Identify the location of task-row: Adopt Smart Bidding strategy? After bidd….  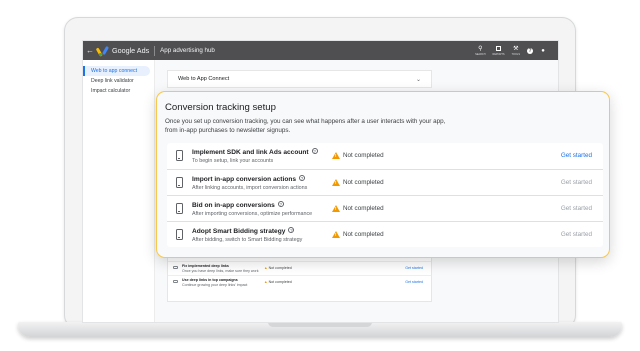
(385, 234).